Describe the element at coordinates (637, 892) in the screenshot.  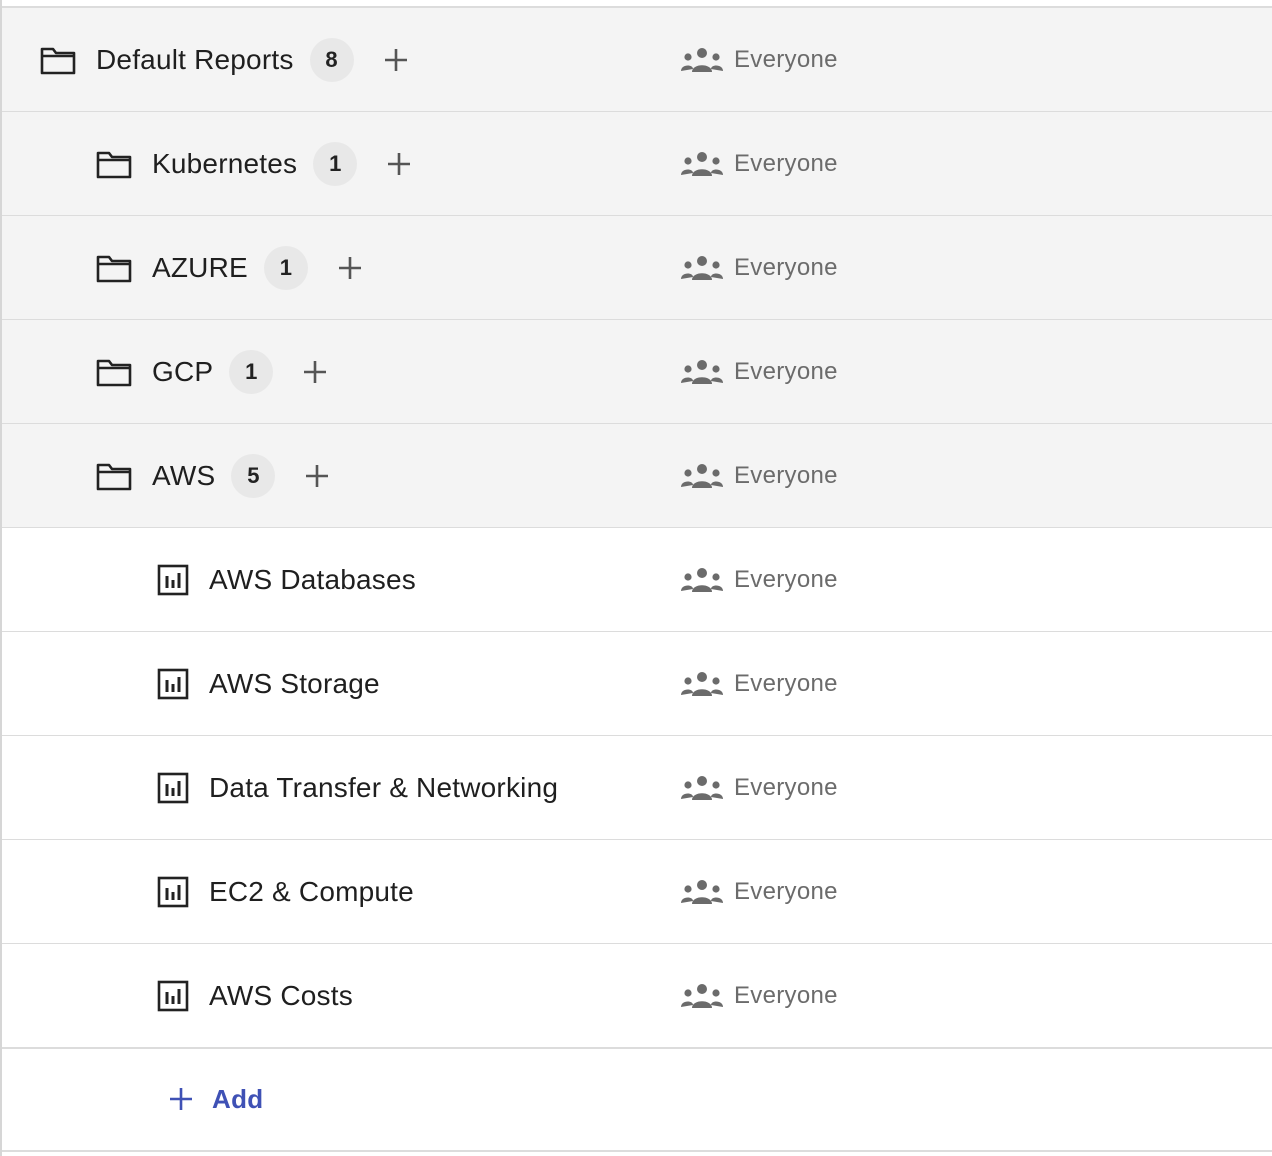
I see `report-row-ec2-compute: EC2 & Compute Everyone` at that location.